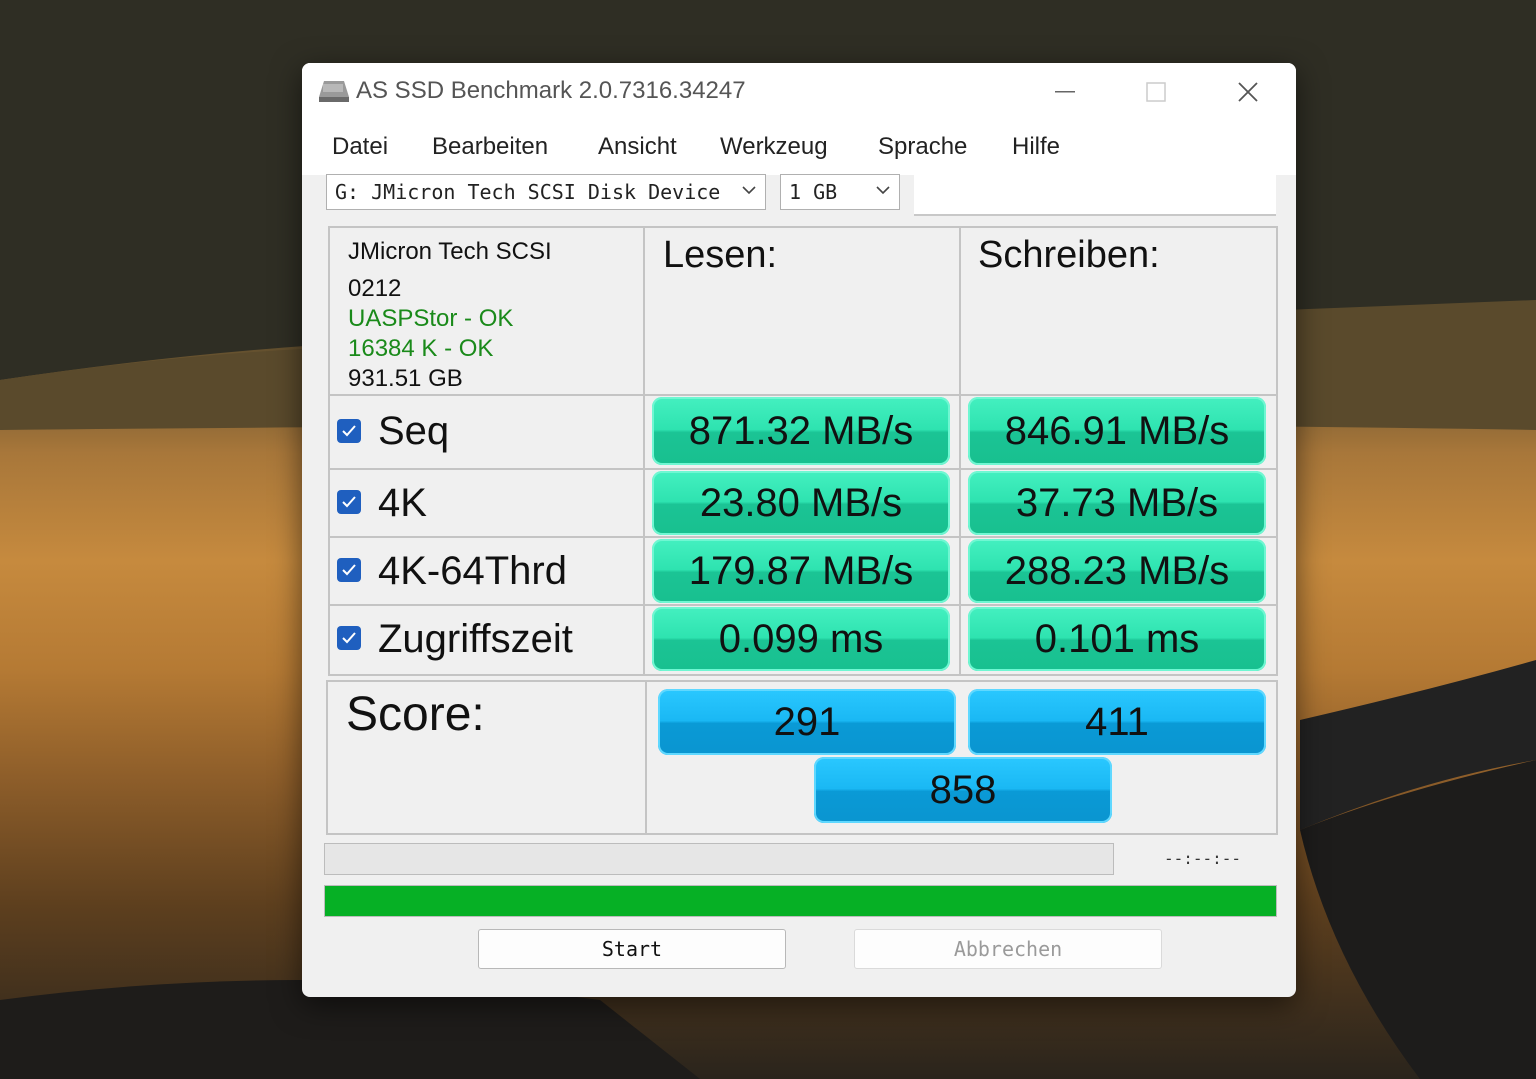  I want to click on 4k-read-result: 23.80 MB/s, so click(801, 503).